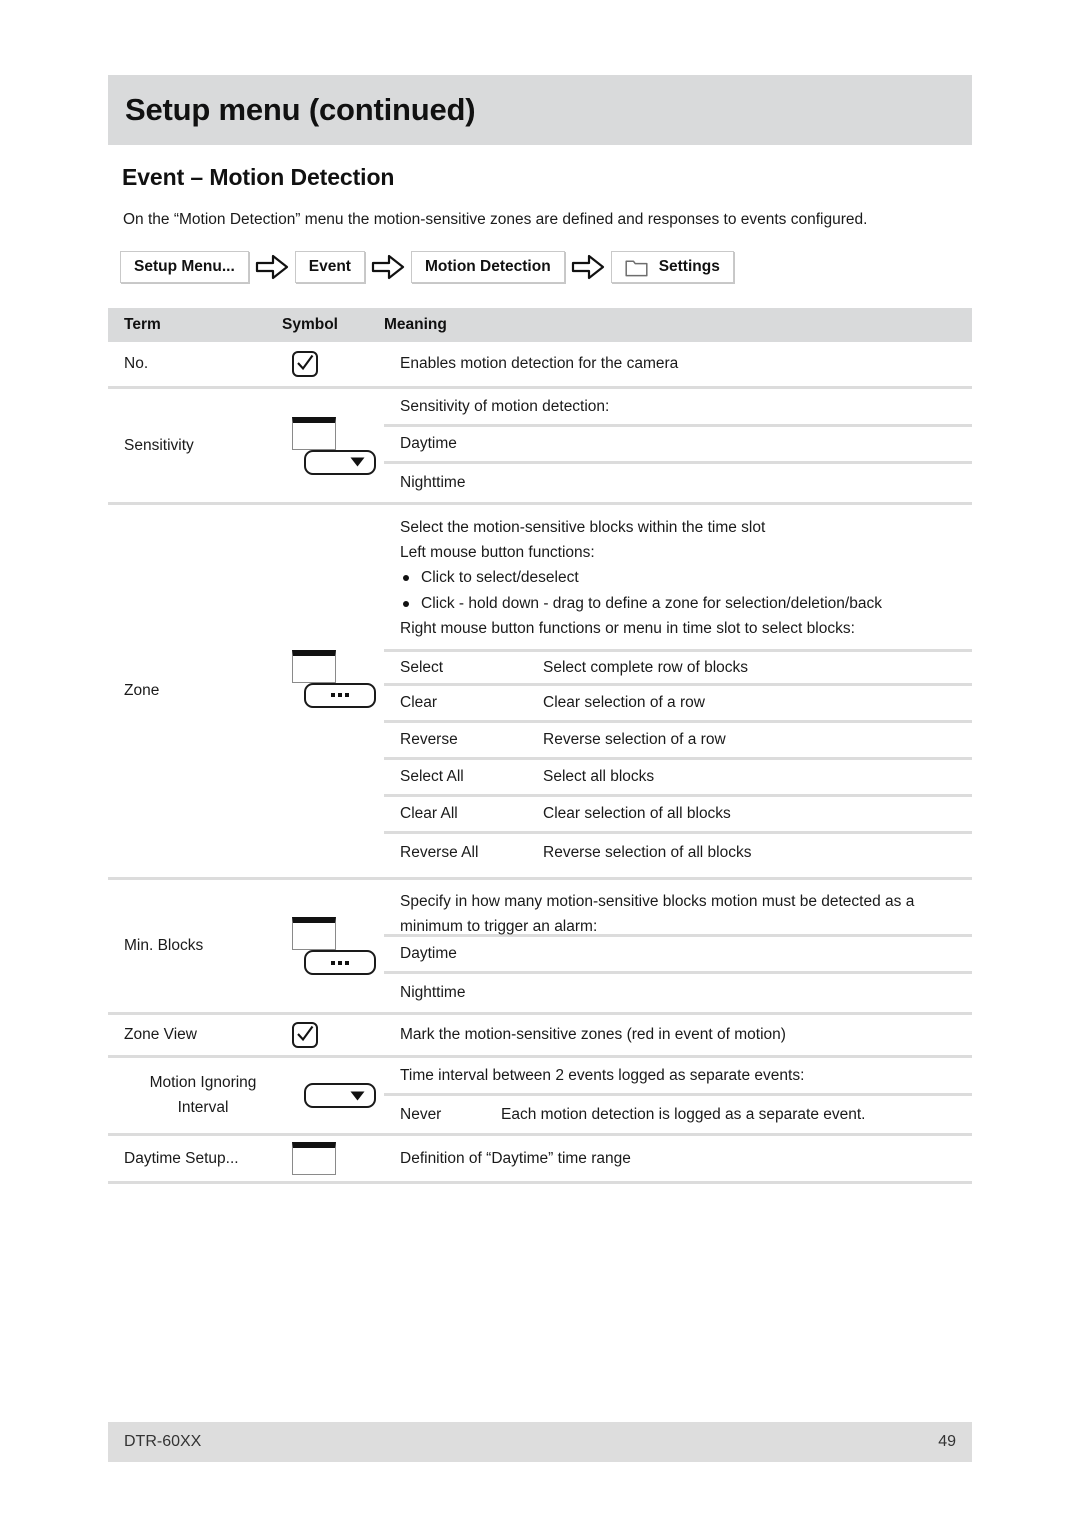 The height and width of the screenshot is (1532, 1080). I want to click on row-term: Zone View, so click(160, 1034).